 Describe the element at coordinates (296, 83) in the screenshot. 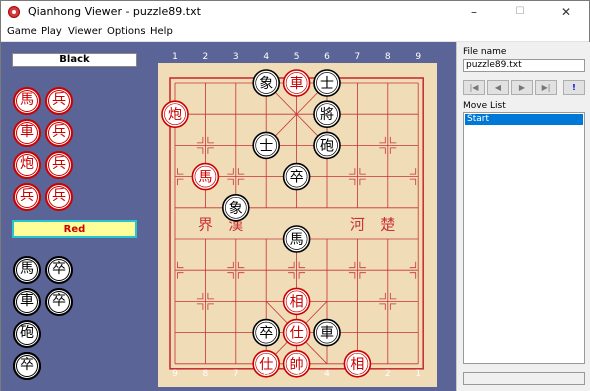

I see `red-piece: 車` at that location.